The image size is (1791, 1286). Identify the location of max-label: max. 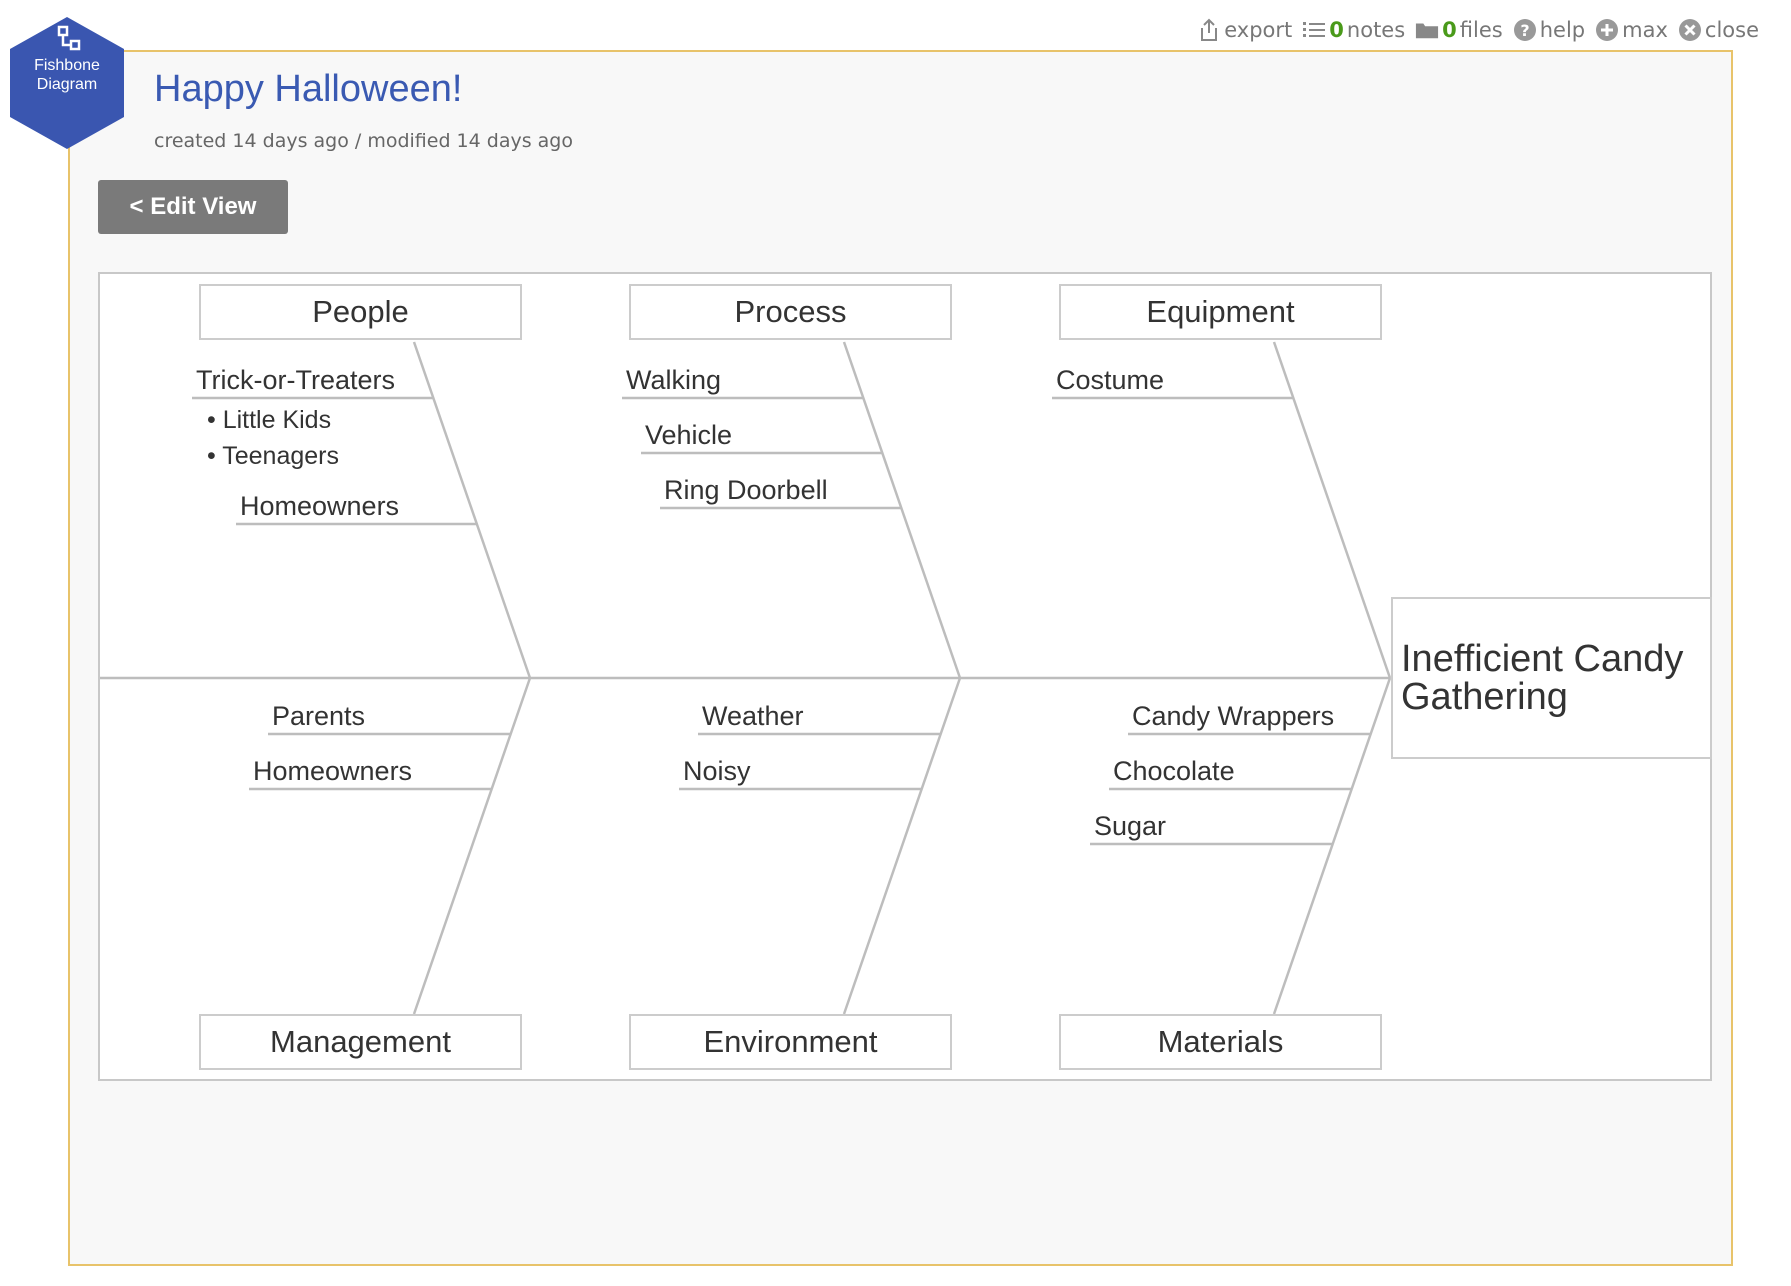
(1645, 30).